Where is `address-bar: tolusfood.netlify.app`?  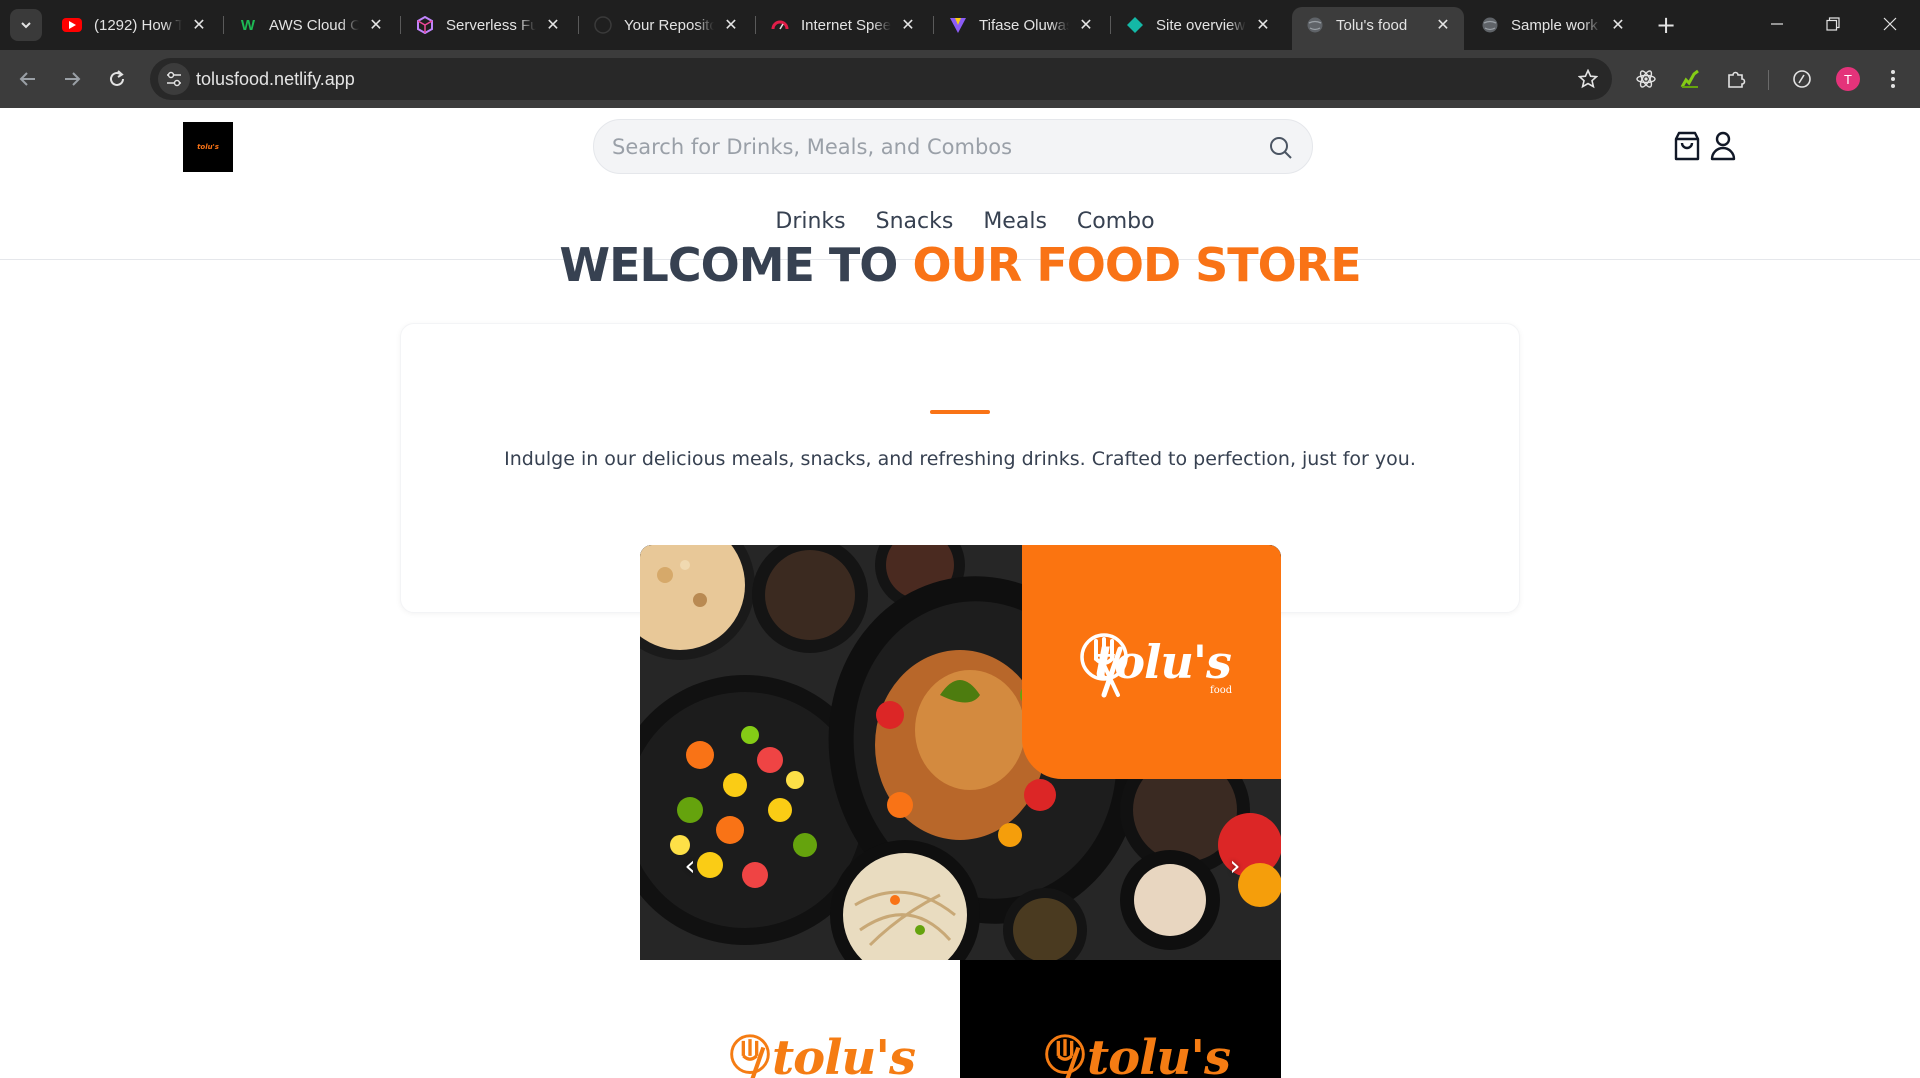
address-bar: tolusfood.netlify.app is located at coordinates (881, 79).